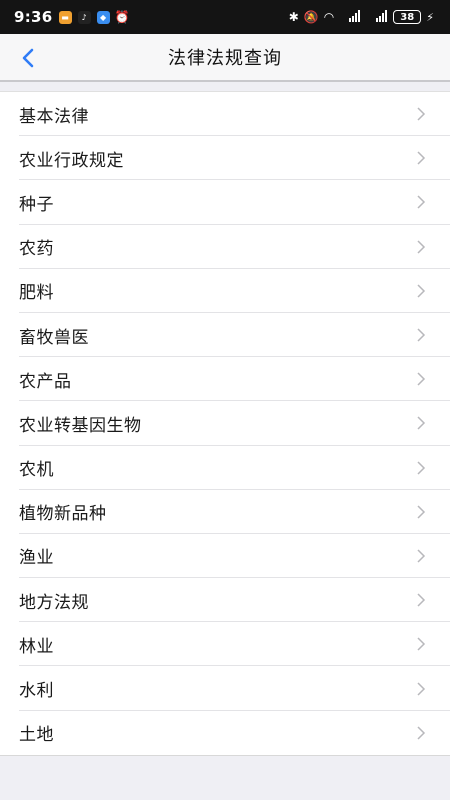 The height and width of the screenshot is (800, 450). Describe the element at coordinates (103, 17) in the screenshot. I see `shield-app-icon: ◆` at that location.